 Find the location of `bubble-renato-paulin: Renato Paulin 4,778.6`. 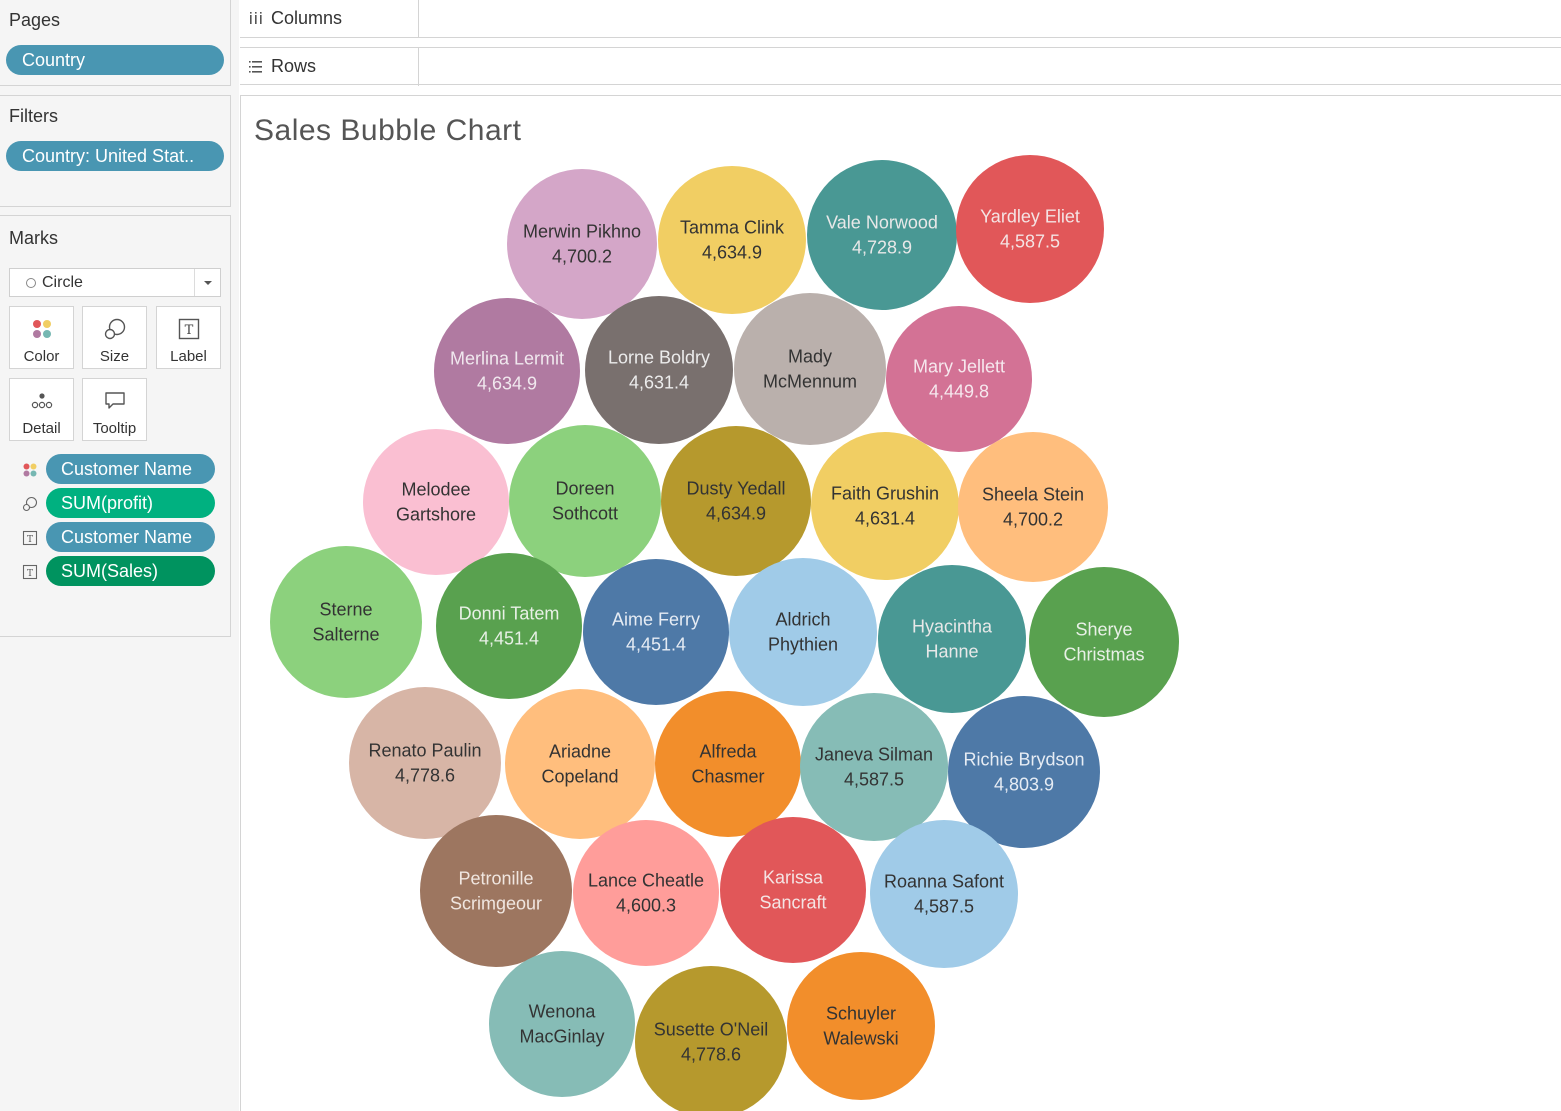

bubble-renato-paulin: Renato Paulin 4,778.6 is located at coordinates (425, 763).